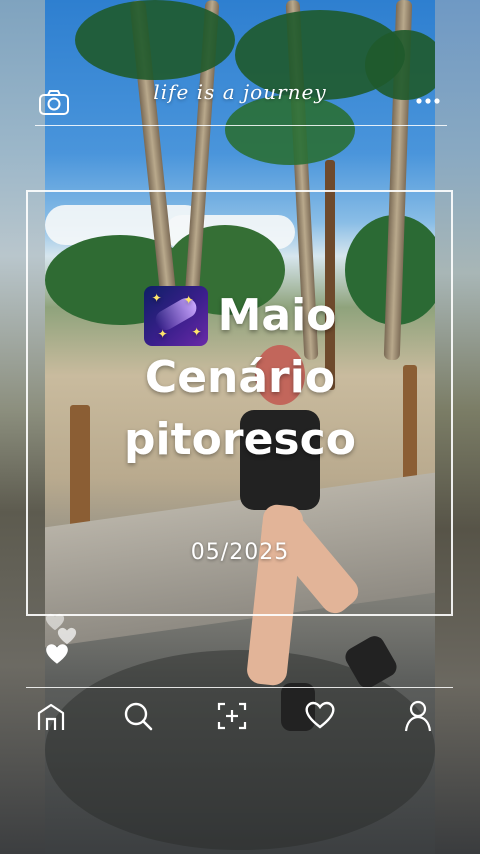 The image size is (480, 854). Describe the element at coordinates (240, 92) in the screenshot. I see `header-title: life is a journey` at that location.